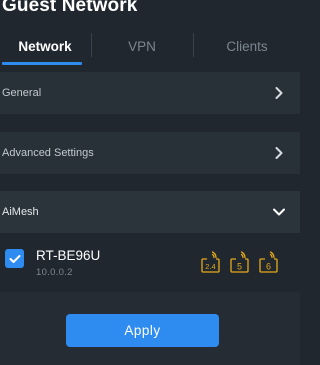 The width and height of the screenshot is (320, 365). What do you see at coordinates (150, 153) in the screenshot?
I see `section-advanced-settings: Advanced Settings` at bounding box center [150, 153].